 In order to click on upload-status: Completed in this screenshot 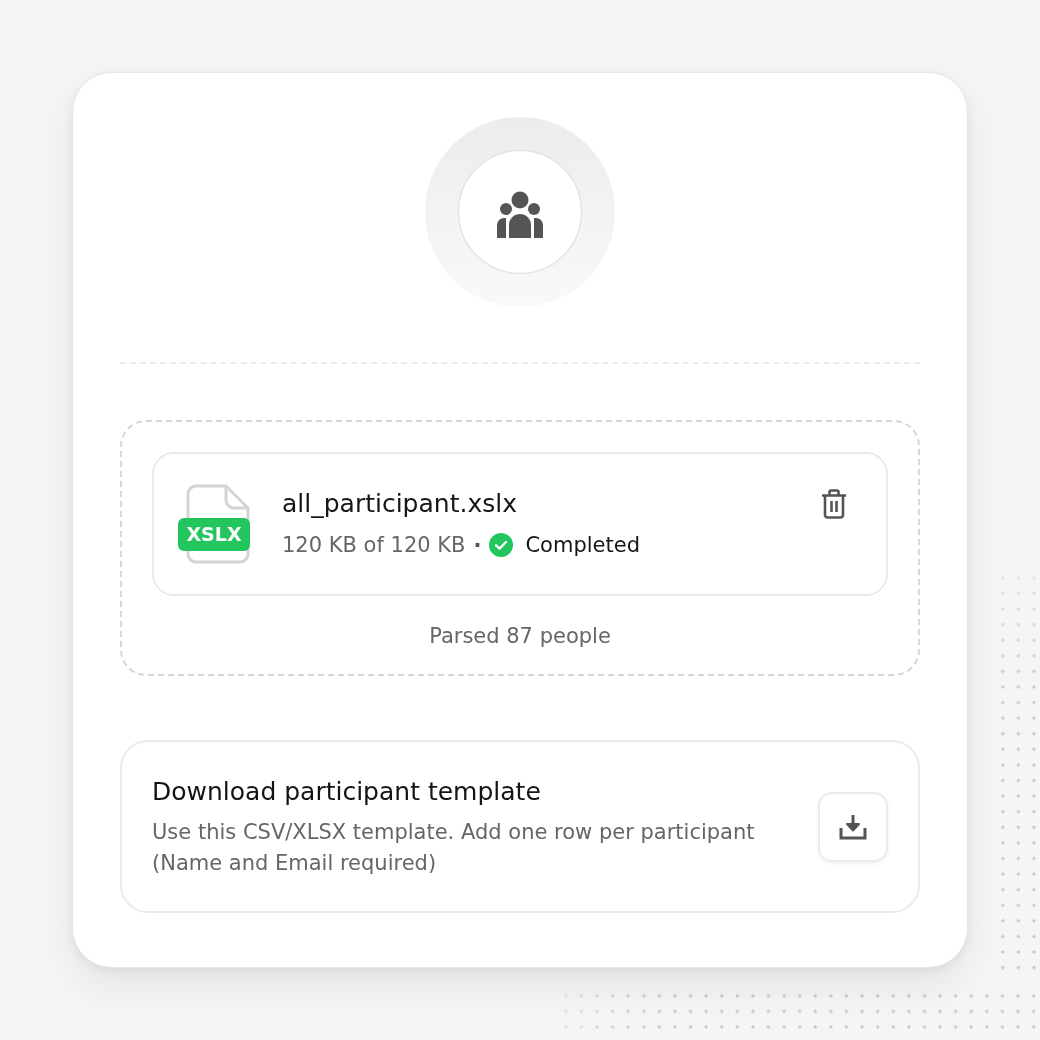, I will do `click(582, 545)`.